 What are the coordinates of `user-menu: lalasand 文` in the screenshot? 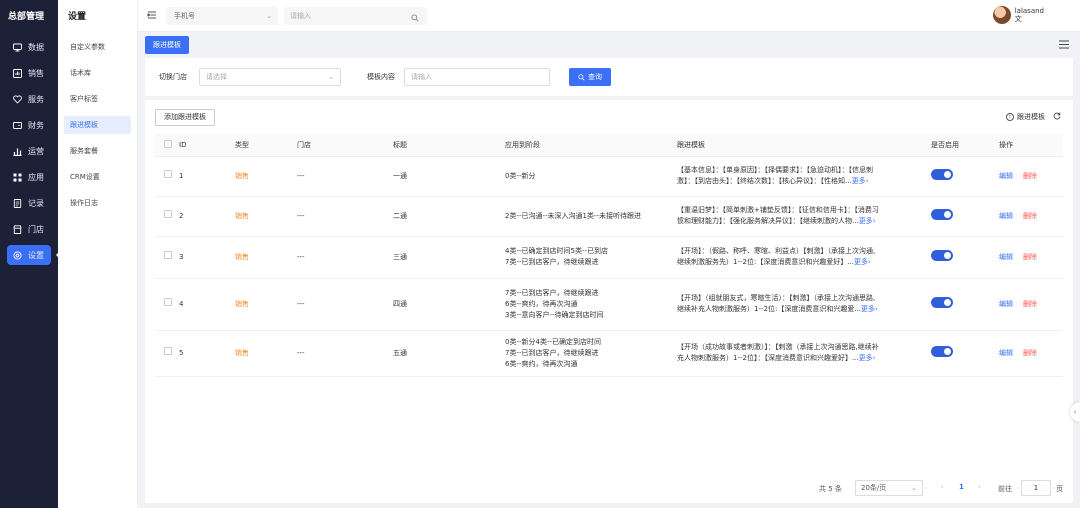 It's located at (1018, 15).